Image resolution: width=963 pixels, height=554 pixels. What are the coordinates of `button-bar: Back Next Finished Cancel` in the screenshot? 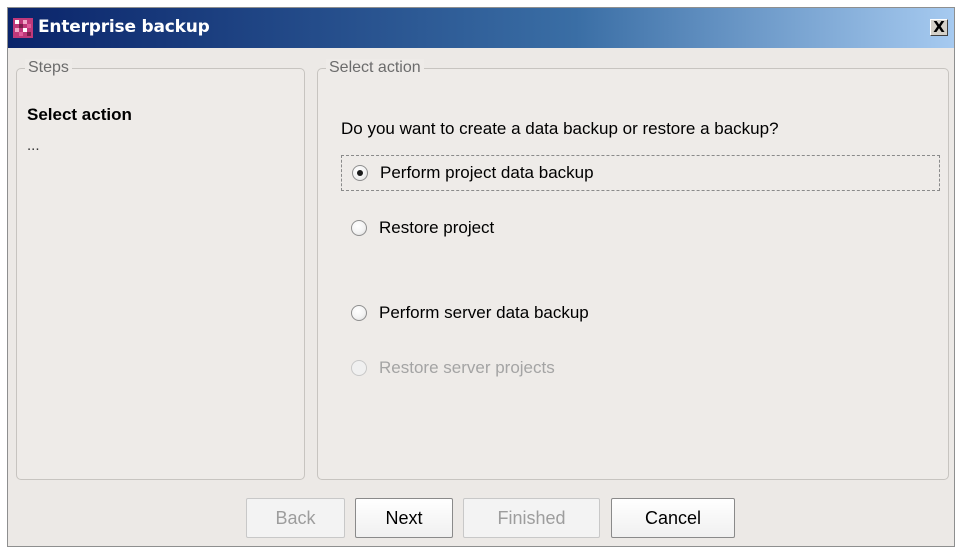 It's located at (481, 518).